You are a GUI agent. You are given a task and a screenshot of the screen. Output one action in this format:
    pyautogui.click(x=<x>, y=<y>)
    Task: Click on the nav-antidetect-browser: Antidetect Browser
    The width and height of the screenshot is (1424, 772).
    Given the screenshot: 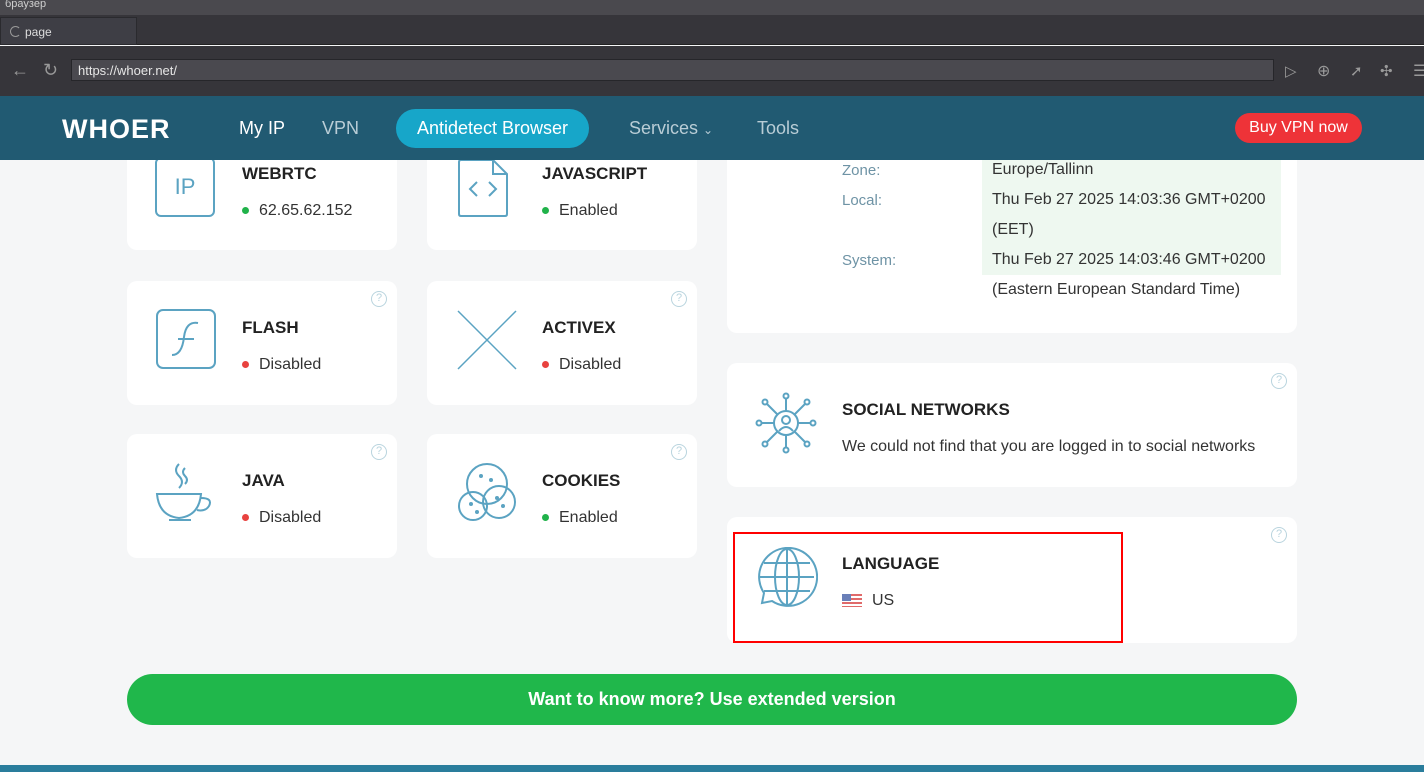 What is the action you would take?
    pyautogui.click(x=492, y=128)
    